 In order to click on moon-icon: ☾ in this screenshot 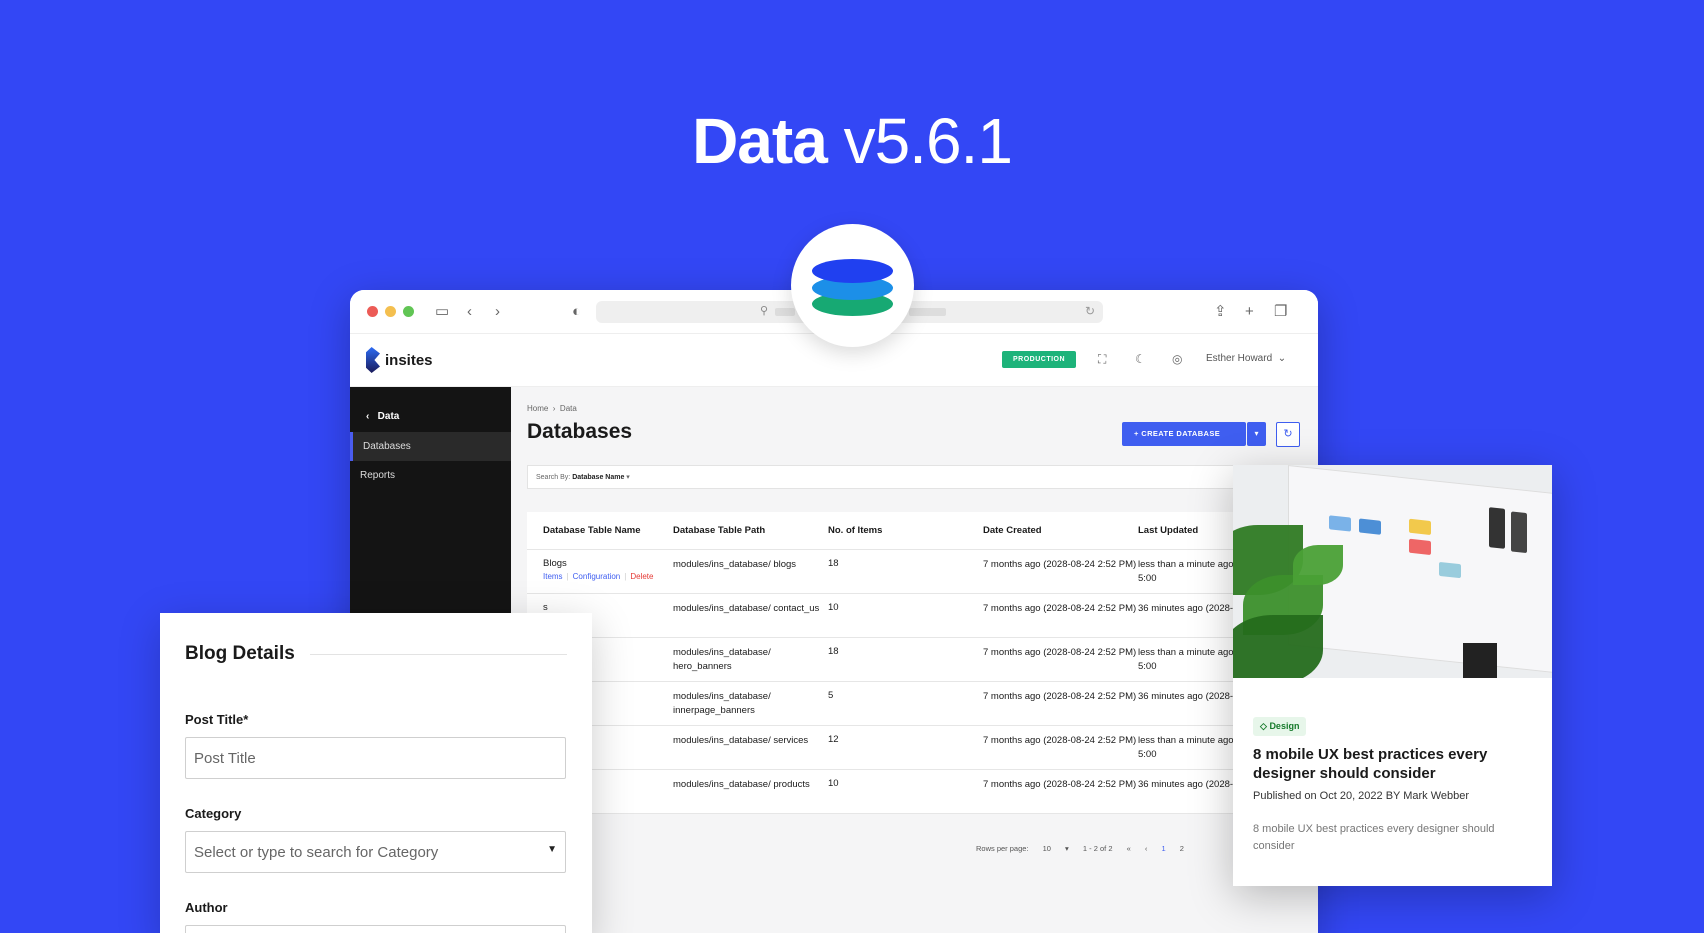, I will do `click(1140, 359)`.